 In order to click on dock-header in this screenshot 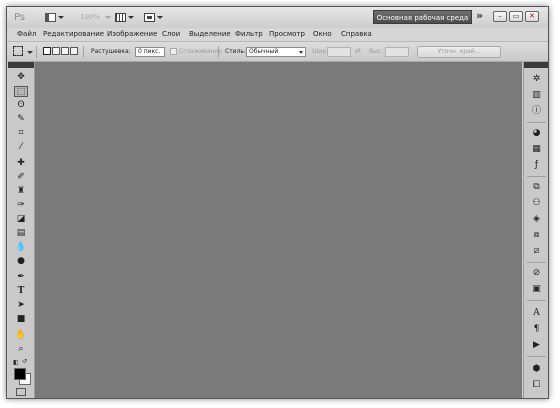, I will do `click(536, 65)`.